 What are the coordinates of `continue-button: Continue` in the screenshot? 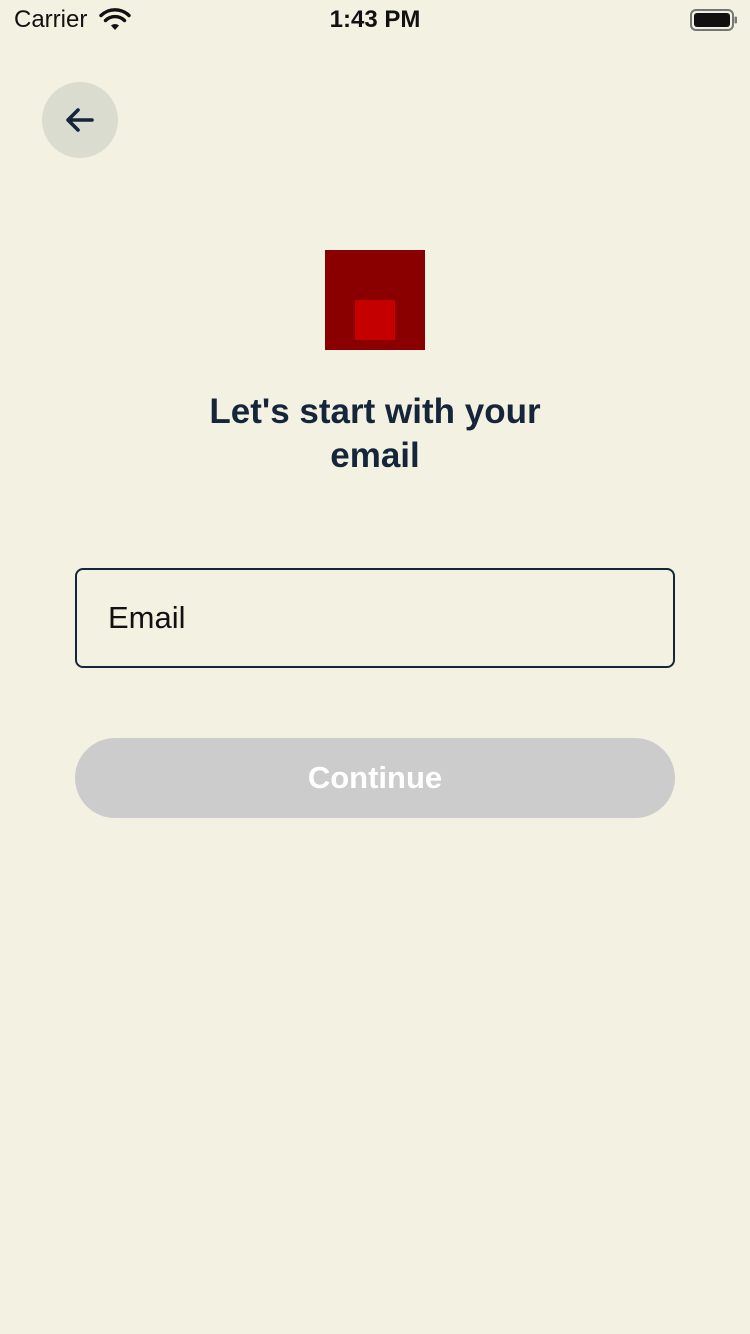 It's located at (375, 778).